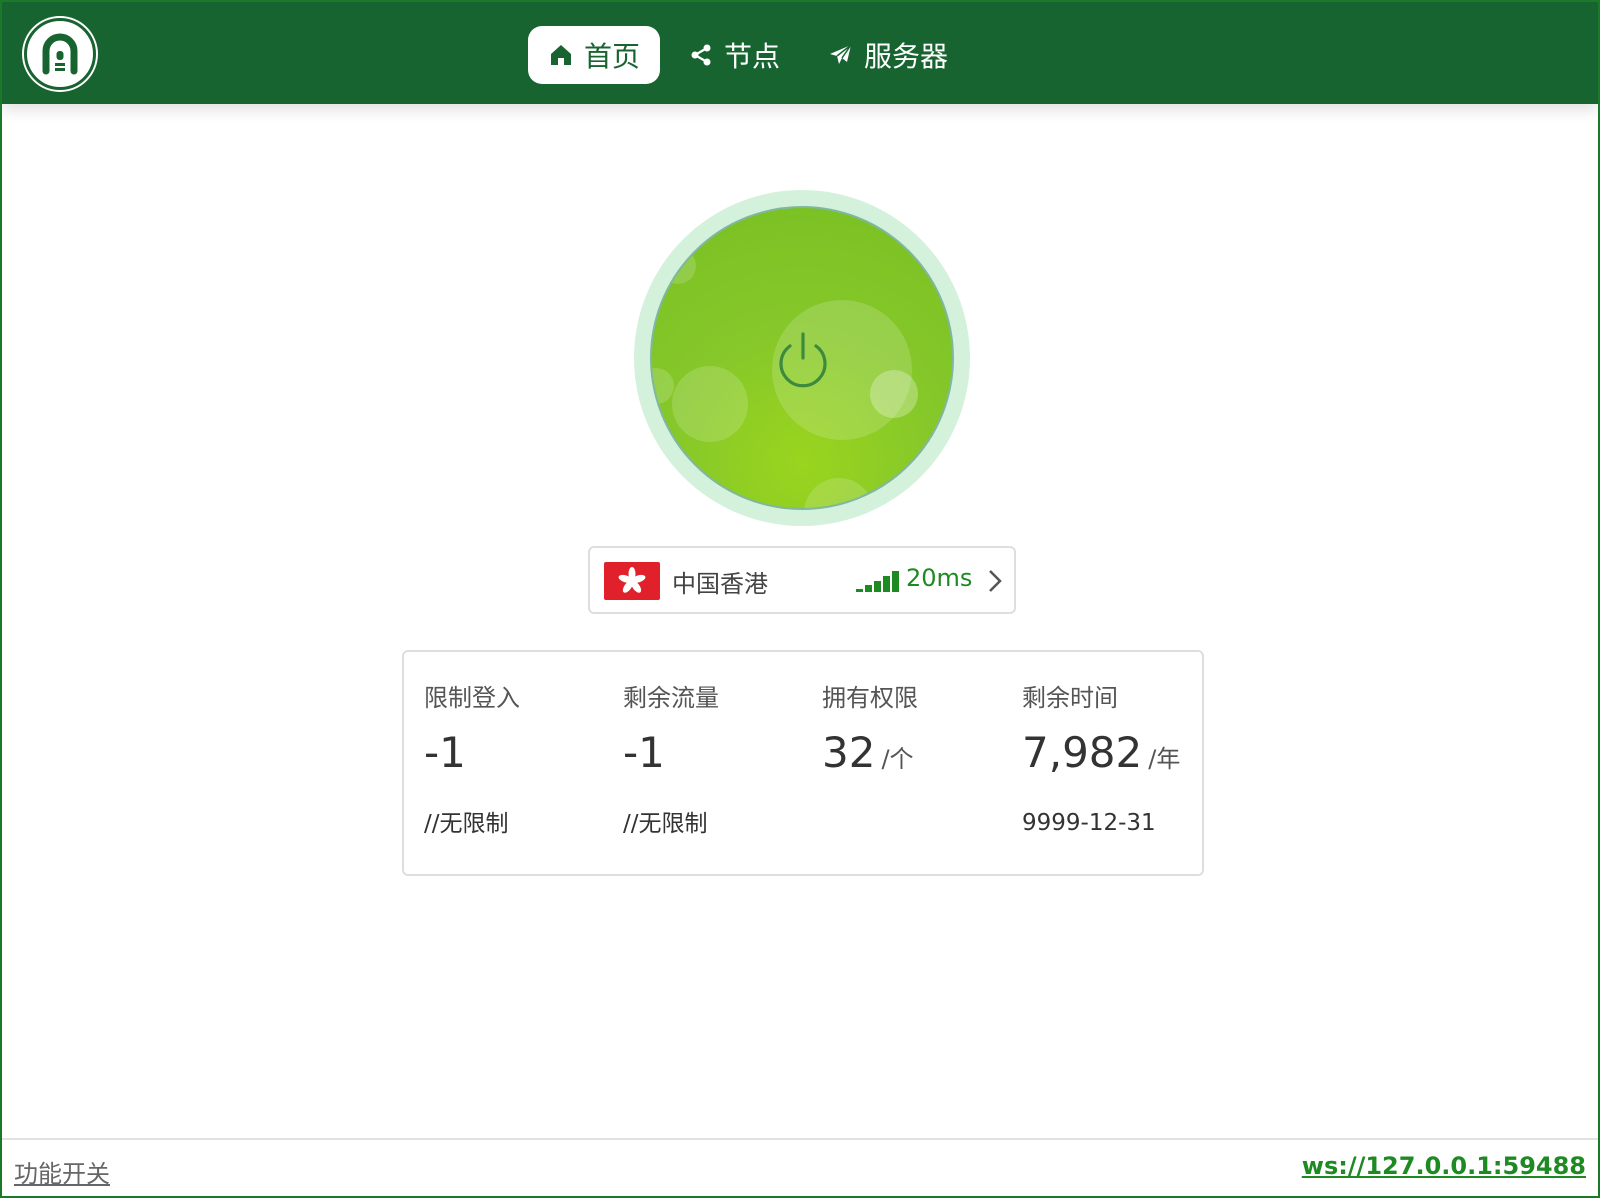 The image size is (1600, 1198). Describe the element at coordinates (62, 1171) in the screenshot. I see `feature-toggle-link: 功能开关` at that location.